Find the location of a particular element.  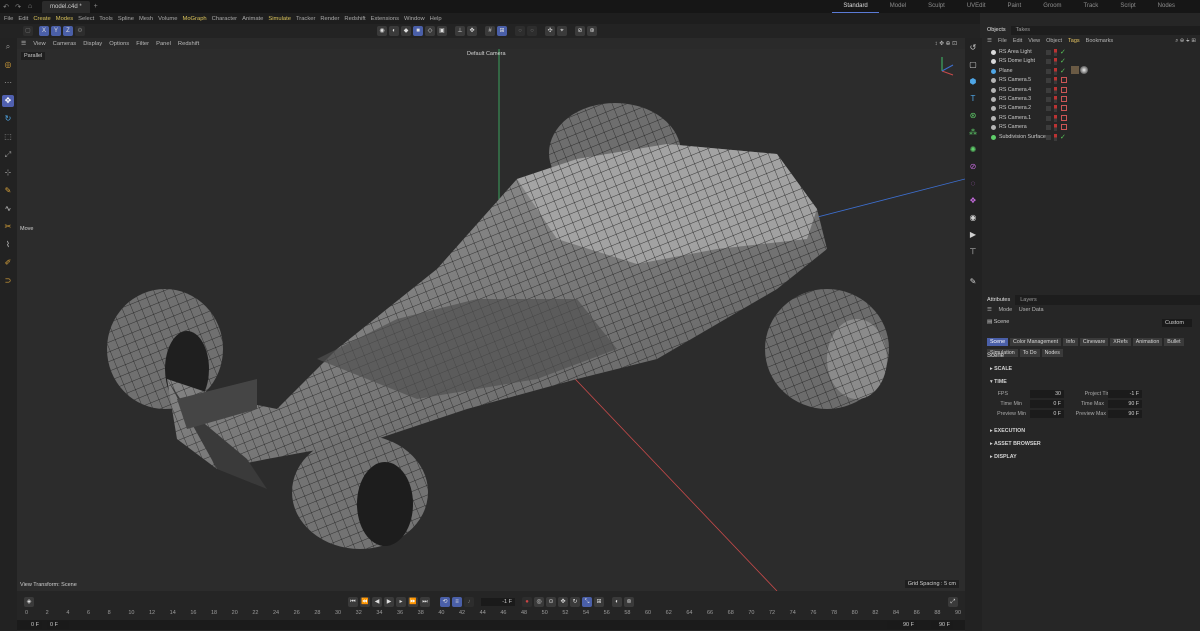

viewport-nav-icons: ↕ ✥ ⊕ ⊡ is located at coordinates (946, 44).